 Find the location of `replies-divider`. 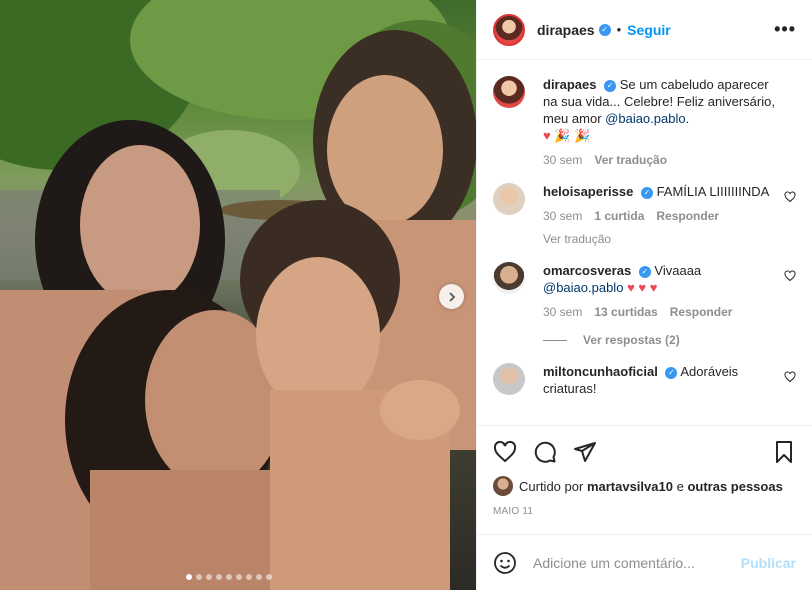

replies-divider is located at coordinates (555, 340).